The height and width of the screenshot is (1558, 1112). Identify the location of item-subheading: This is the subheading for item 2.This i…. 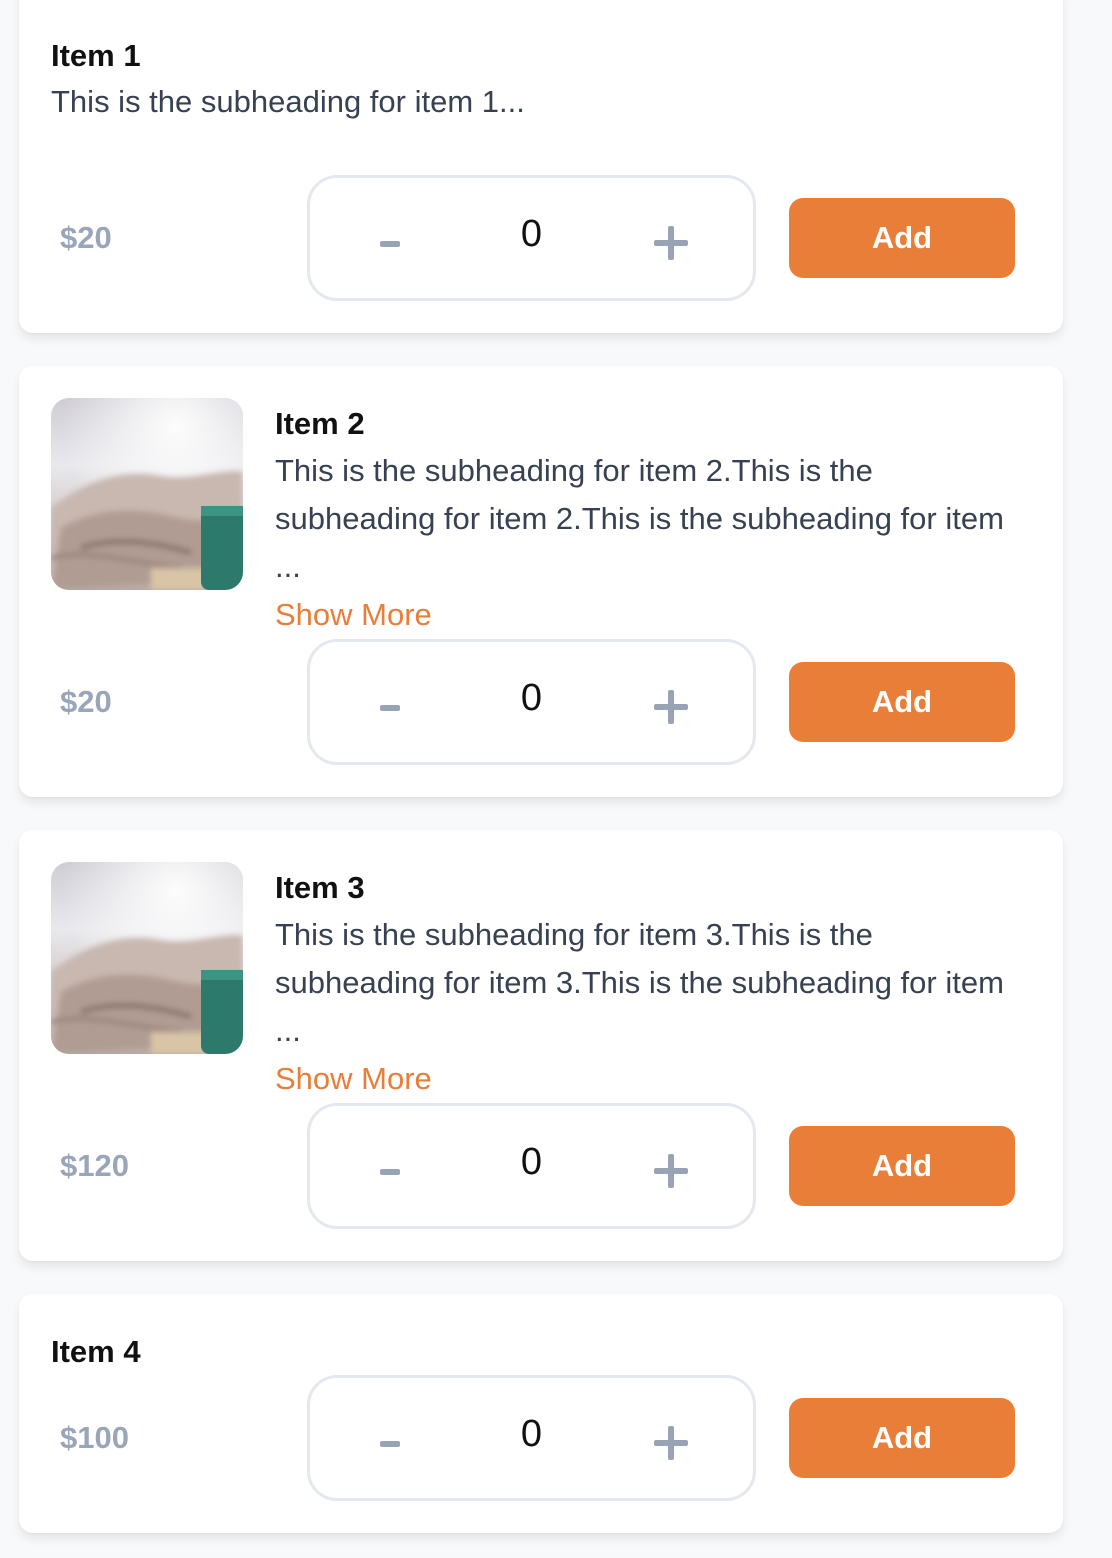
(639, 518).